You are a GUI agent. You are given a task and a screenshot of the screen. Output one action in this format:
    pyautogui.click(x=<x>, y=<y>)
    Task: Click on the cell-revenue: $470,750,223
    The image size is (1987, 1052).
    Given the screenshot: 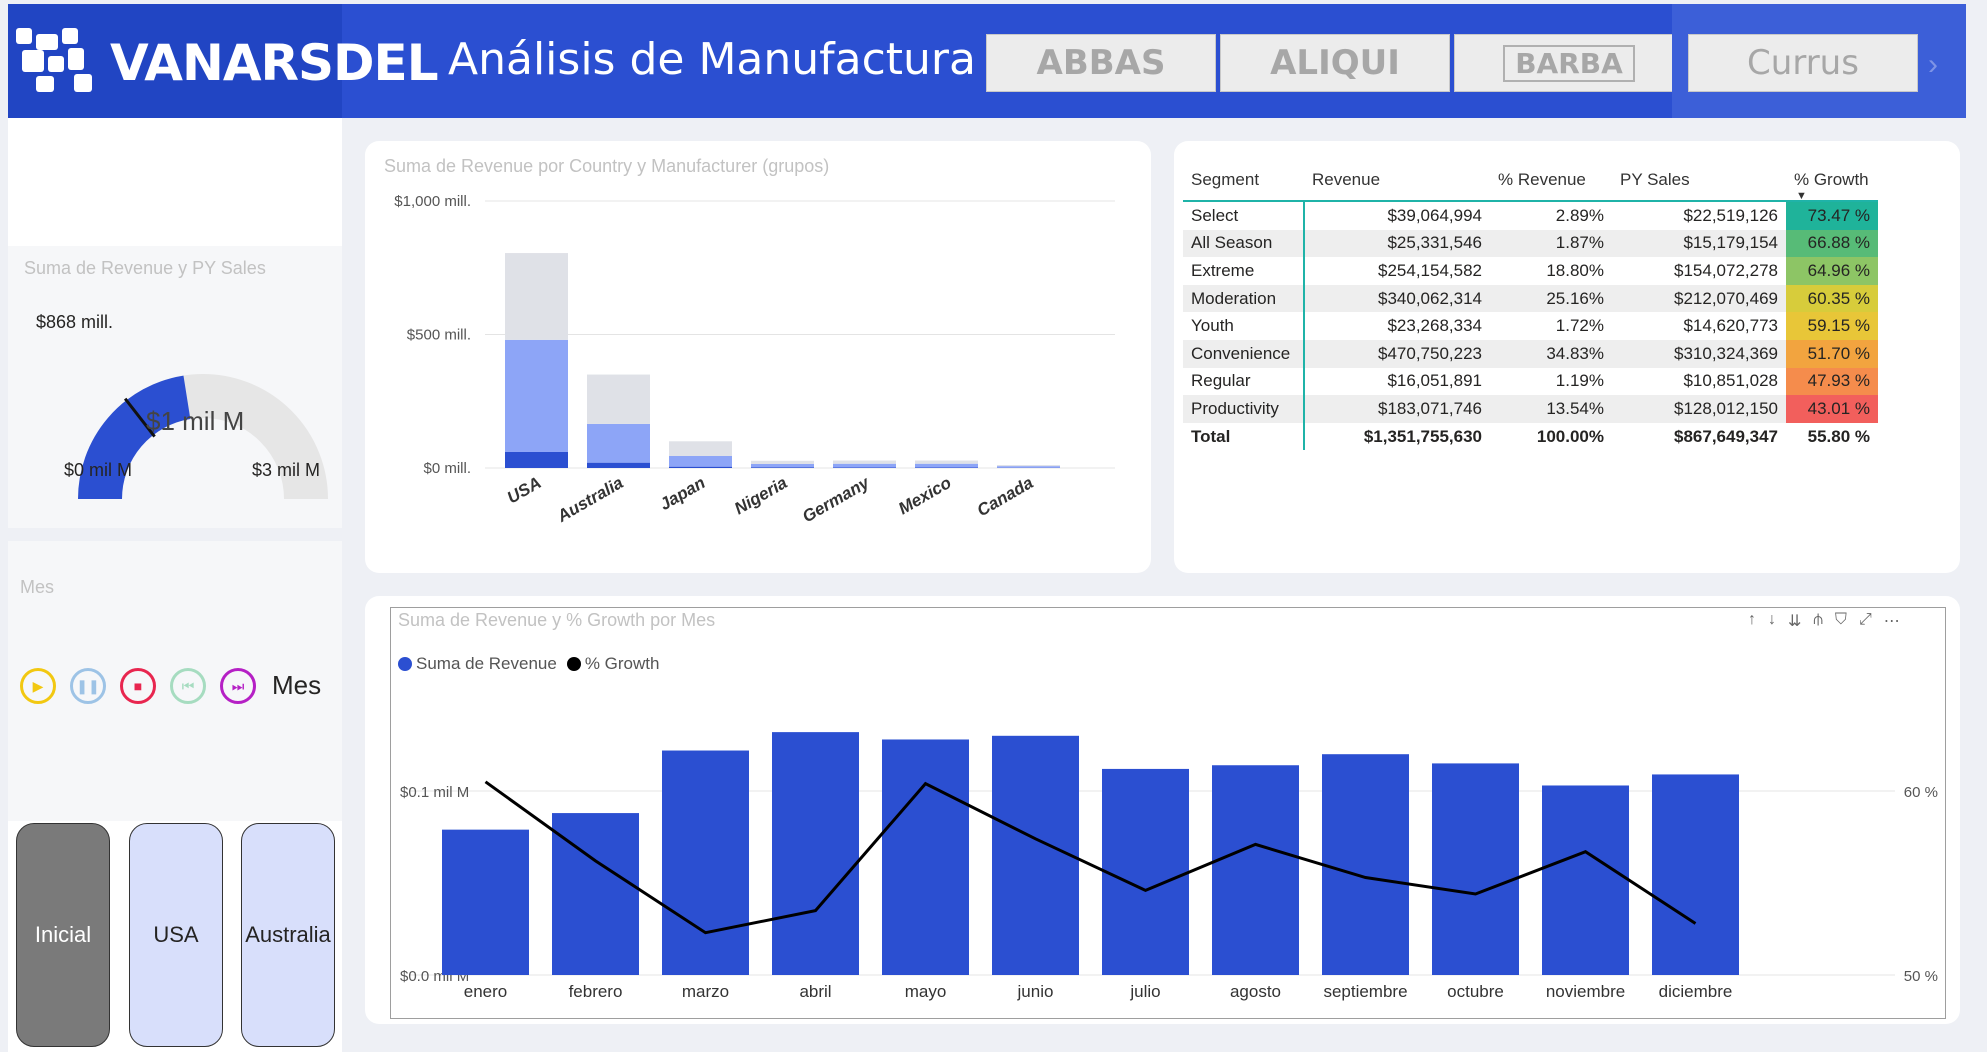 What is the action you would take?
    pyautogui.click(x=1397, y=353)
    